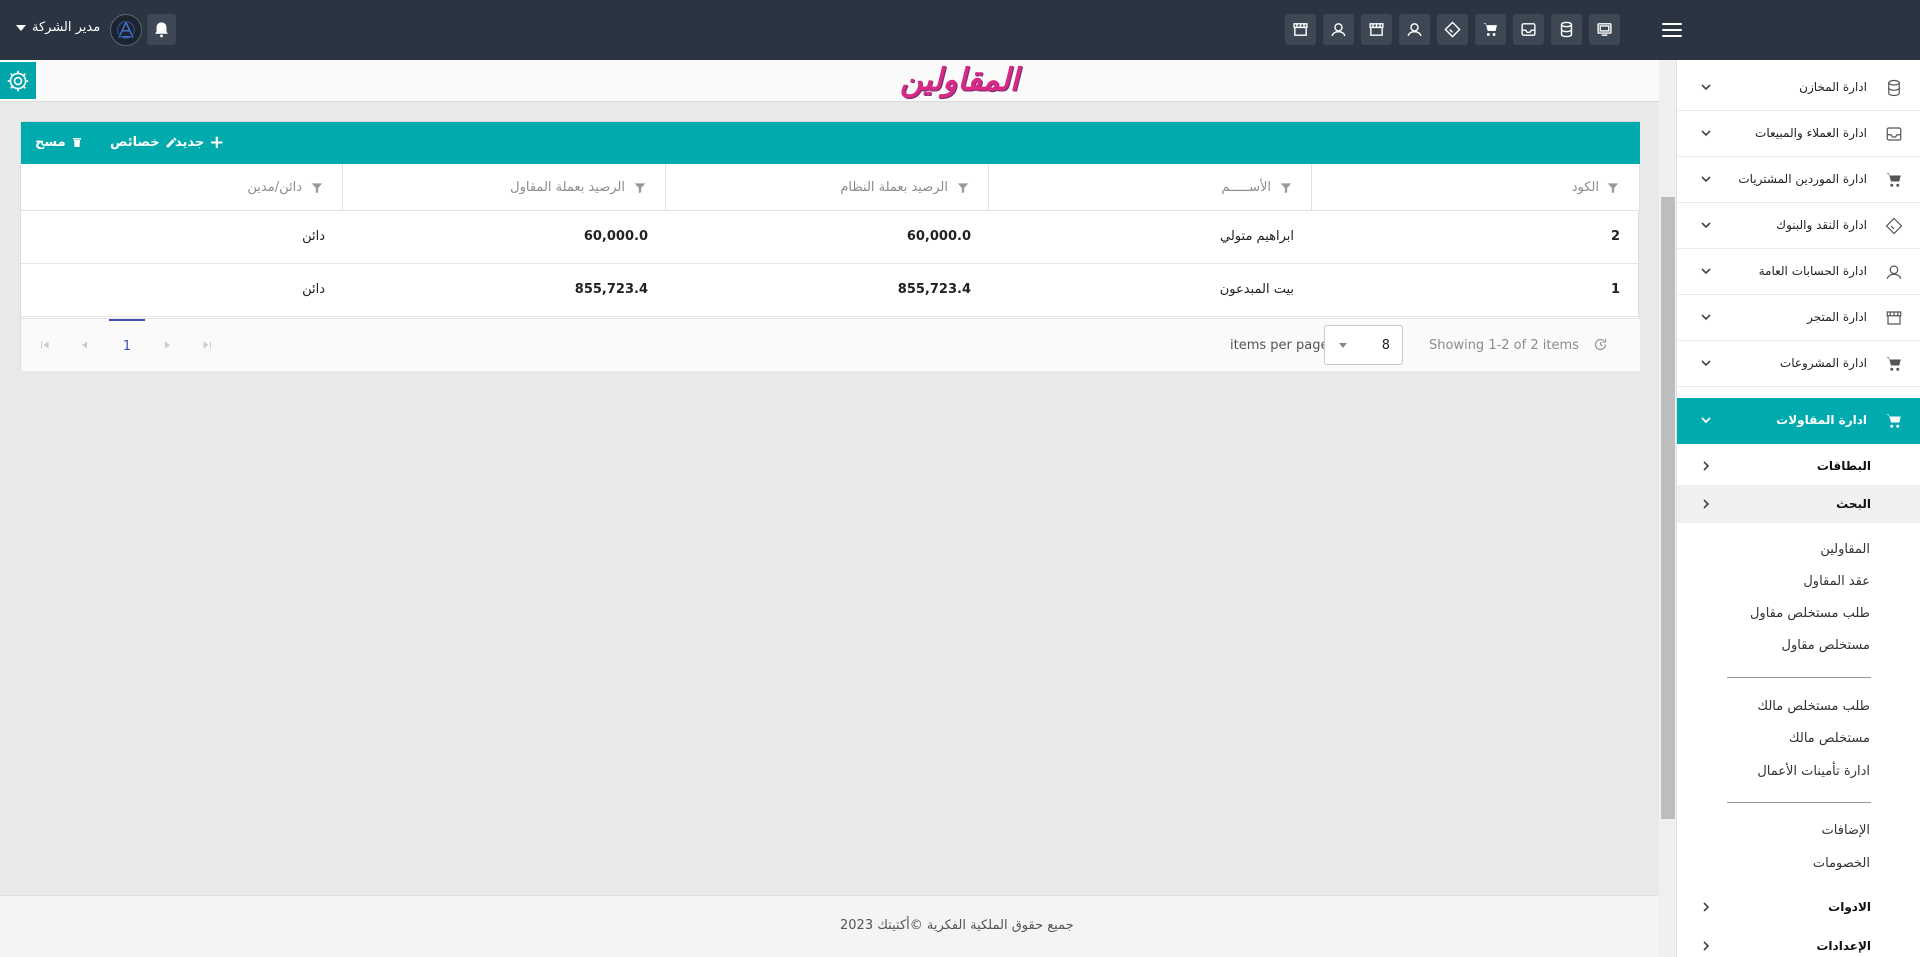 The image size is (1920, 957). Describe the element at coordinates (66, 27) in the screenshot. I see `user-name-label: مدير الشركة` at that location.